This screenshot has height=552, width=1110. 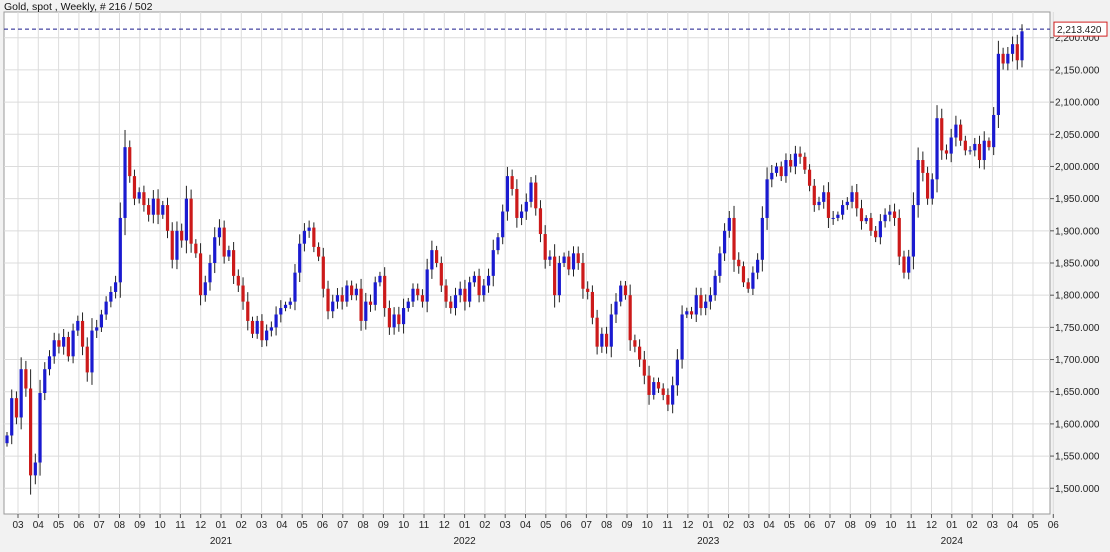 I want to click on x-month-label: 02, so click(x=242, y=525).